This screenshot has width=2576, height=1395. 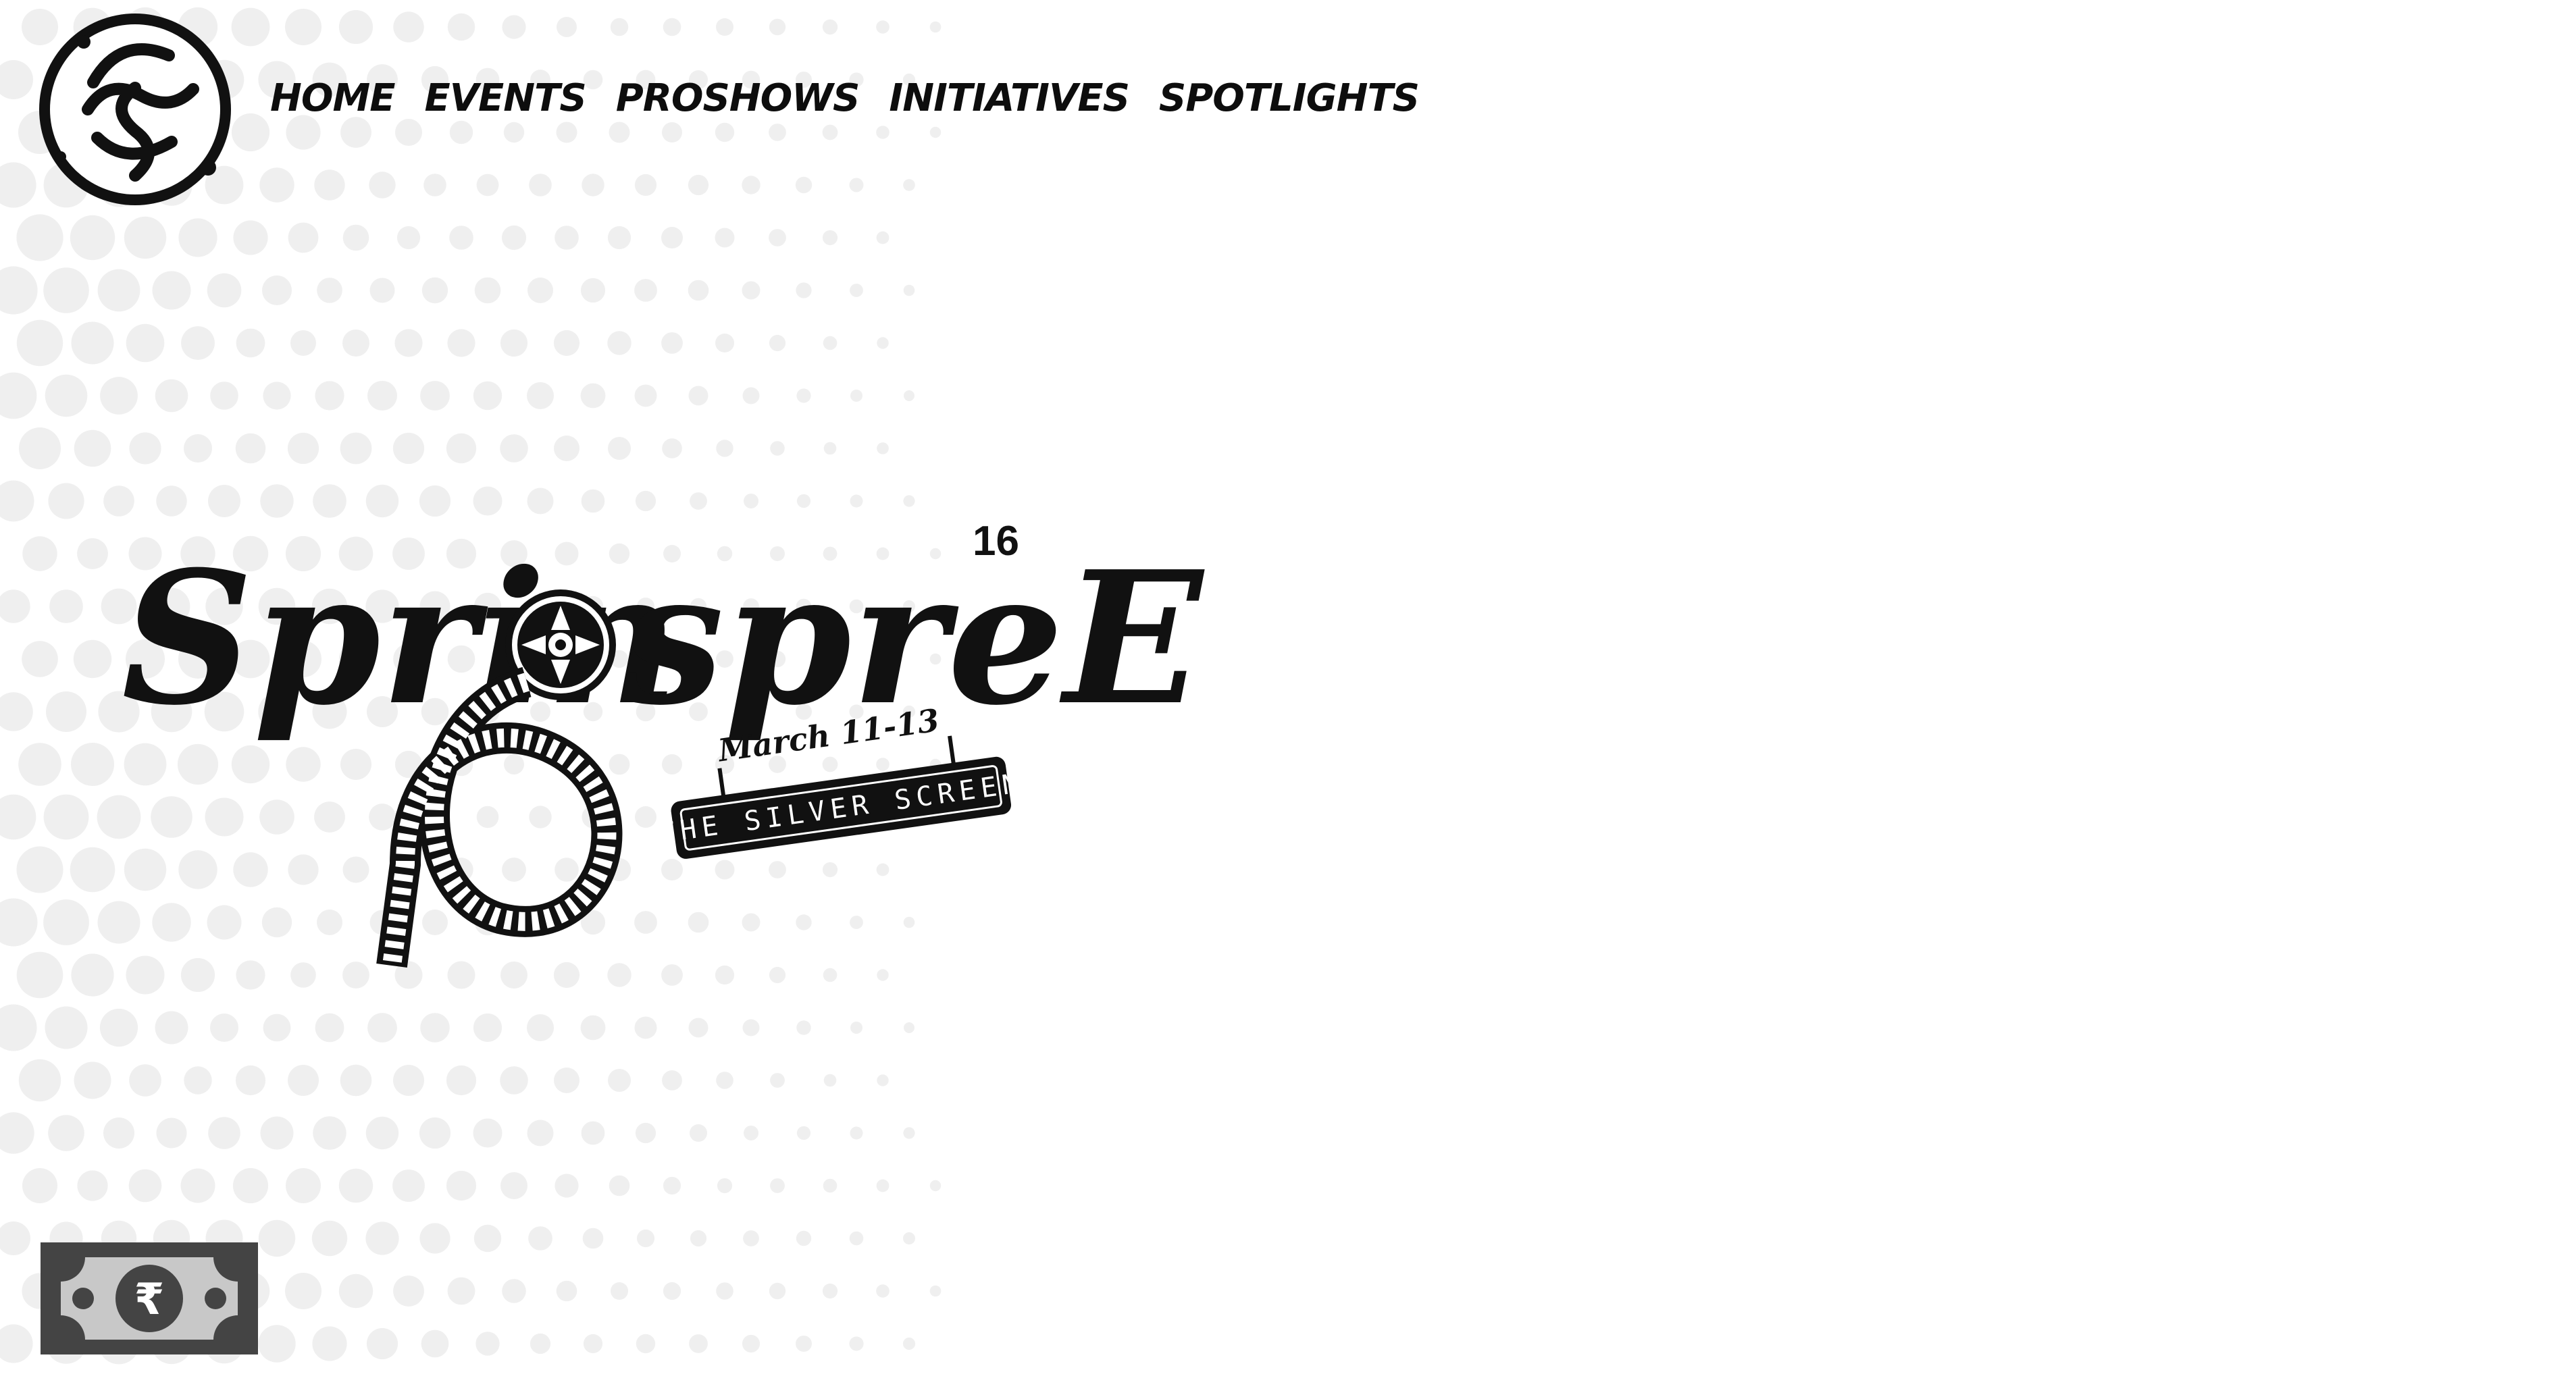 What do you see at coordinates (996, 541) in the screenshot?
I see `edition-number: 16` at bounding box center [996, 541].